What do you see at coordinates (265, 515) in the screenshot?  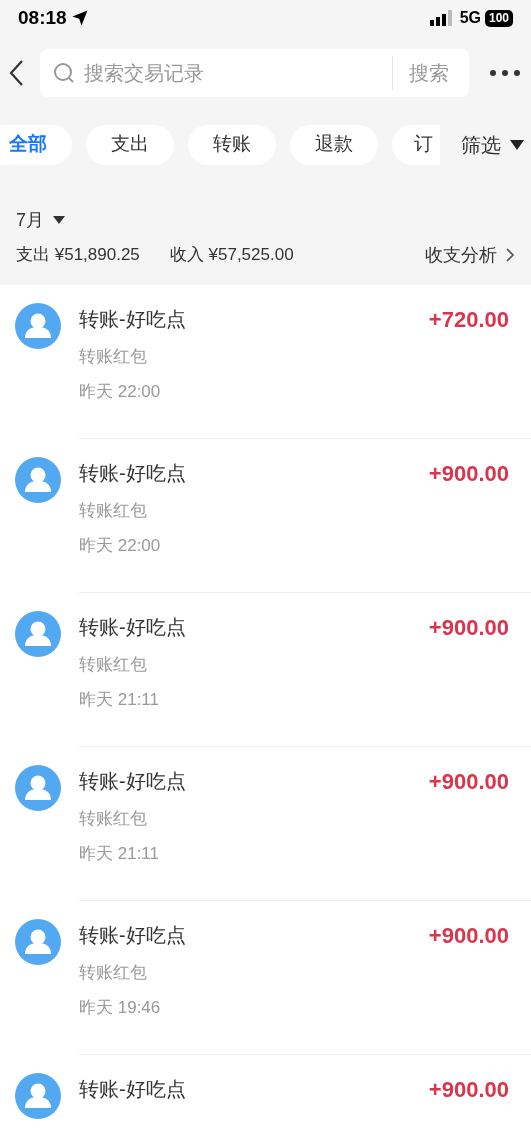 I see `transaction-row: 转账-好吃点 +900.00 转账红包 昨天 22:00` at bounding box center [265, 515].